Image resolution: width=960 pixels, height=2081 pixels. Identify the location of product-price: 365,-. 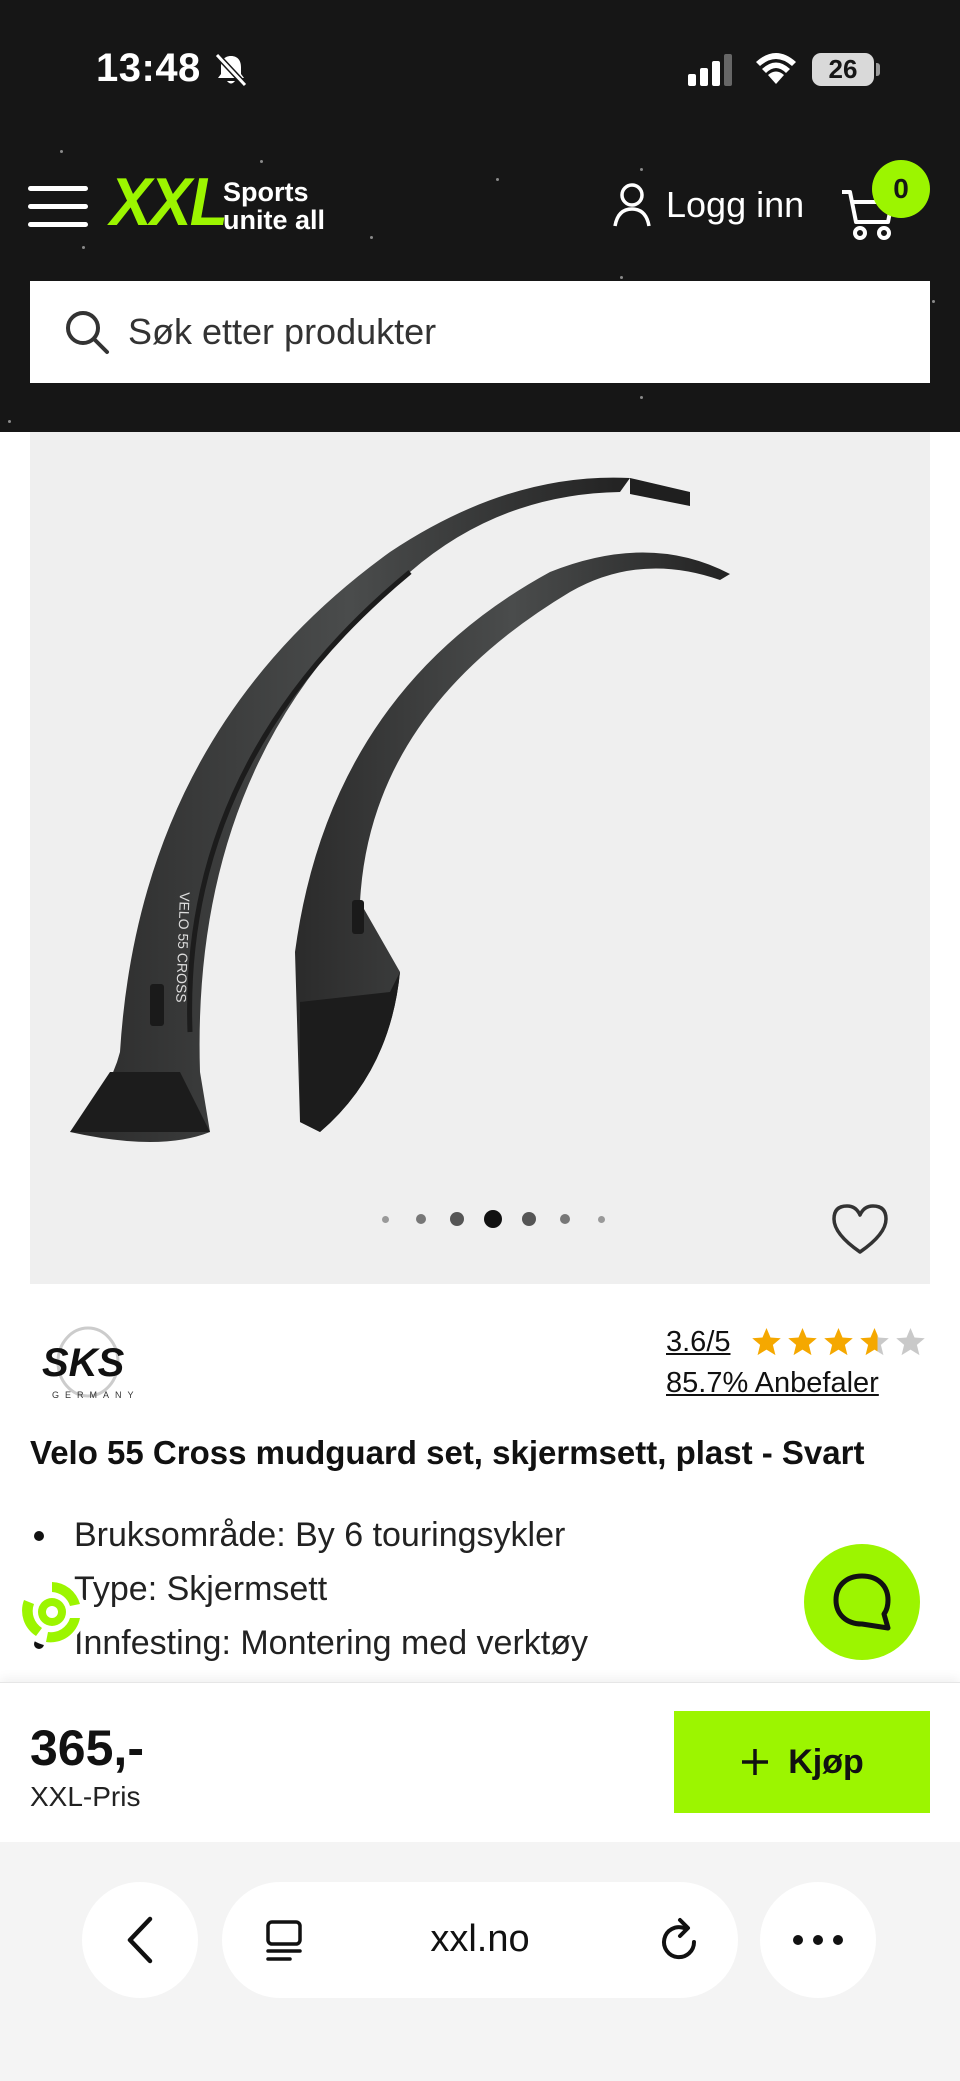
(87, 1748).